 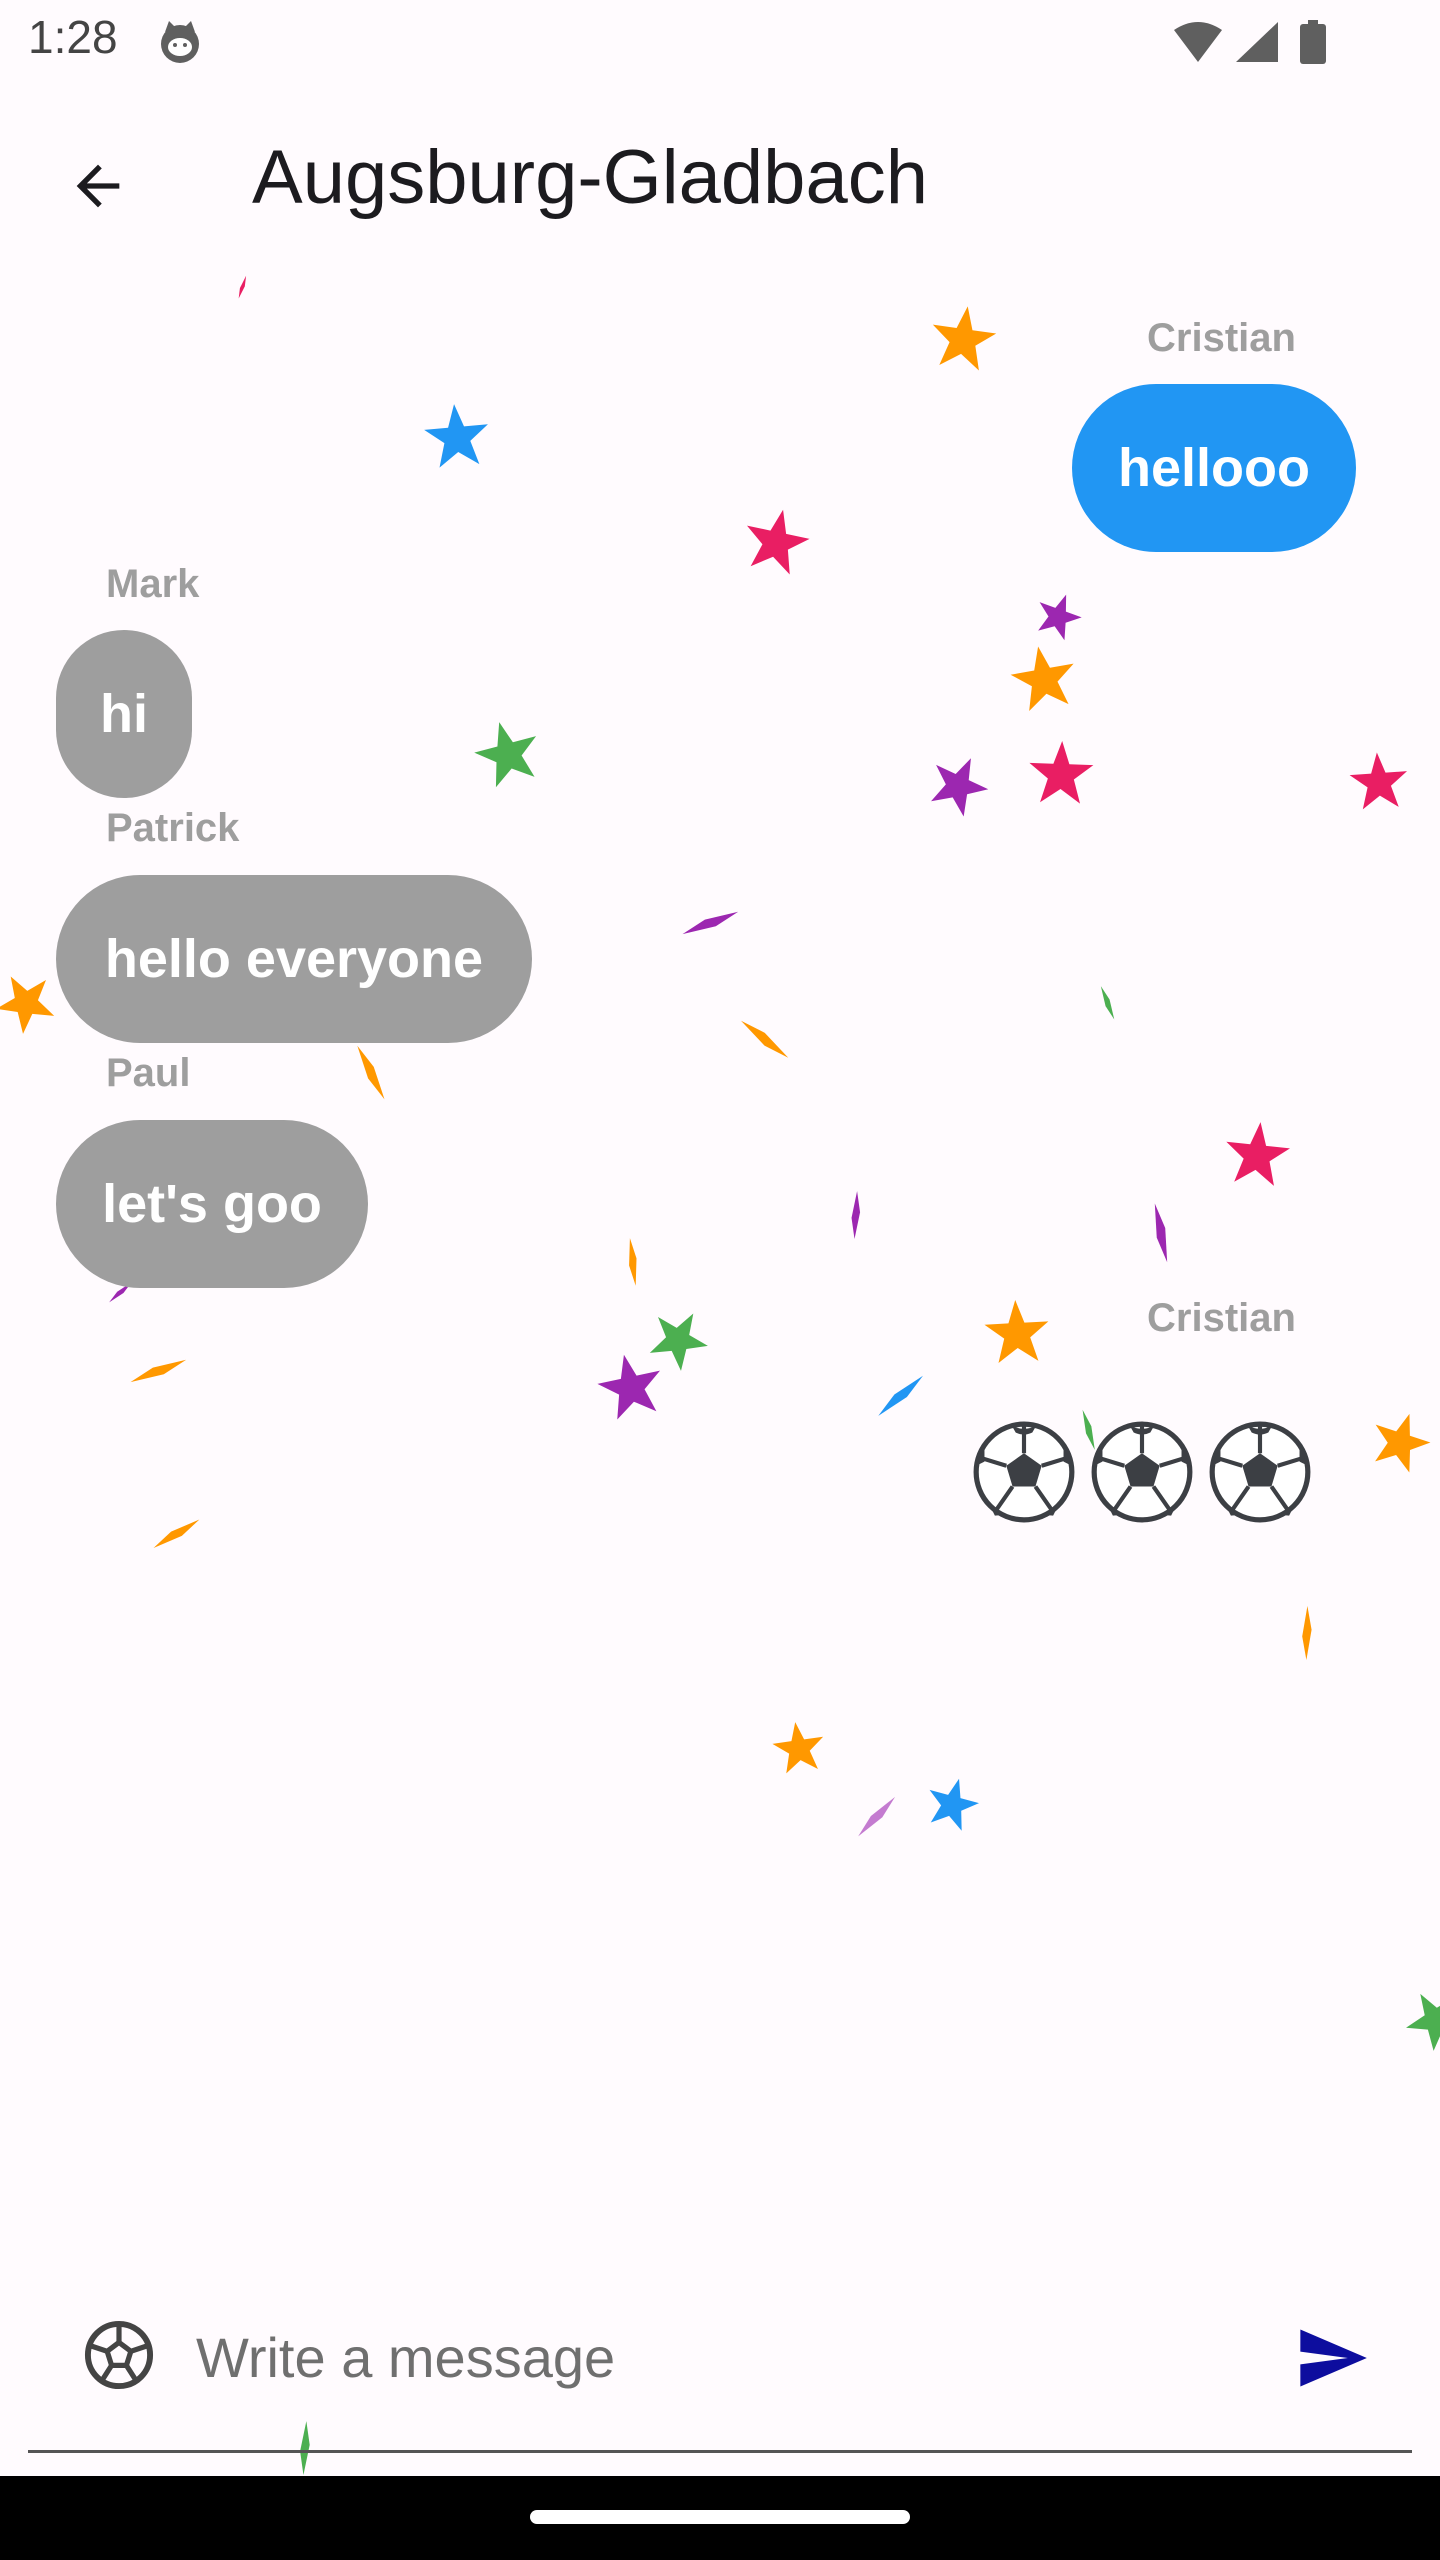 What do you see at coordinates (153, 584) in the screenshot?
I see `message-sender: Mark` at bounding box center [153, 584].